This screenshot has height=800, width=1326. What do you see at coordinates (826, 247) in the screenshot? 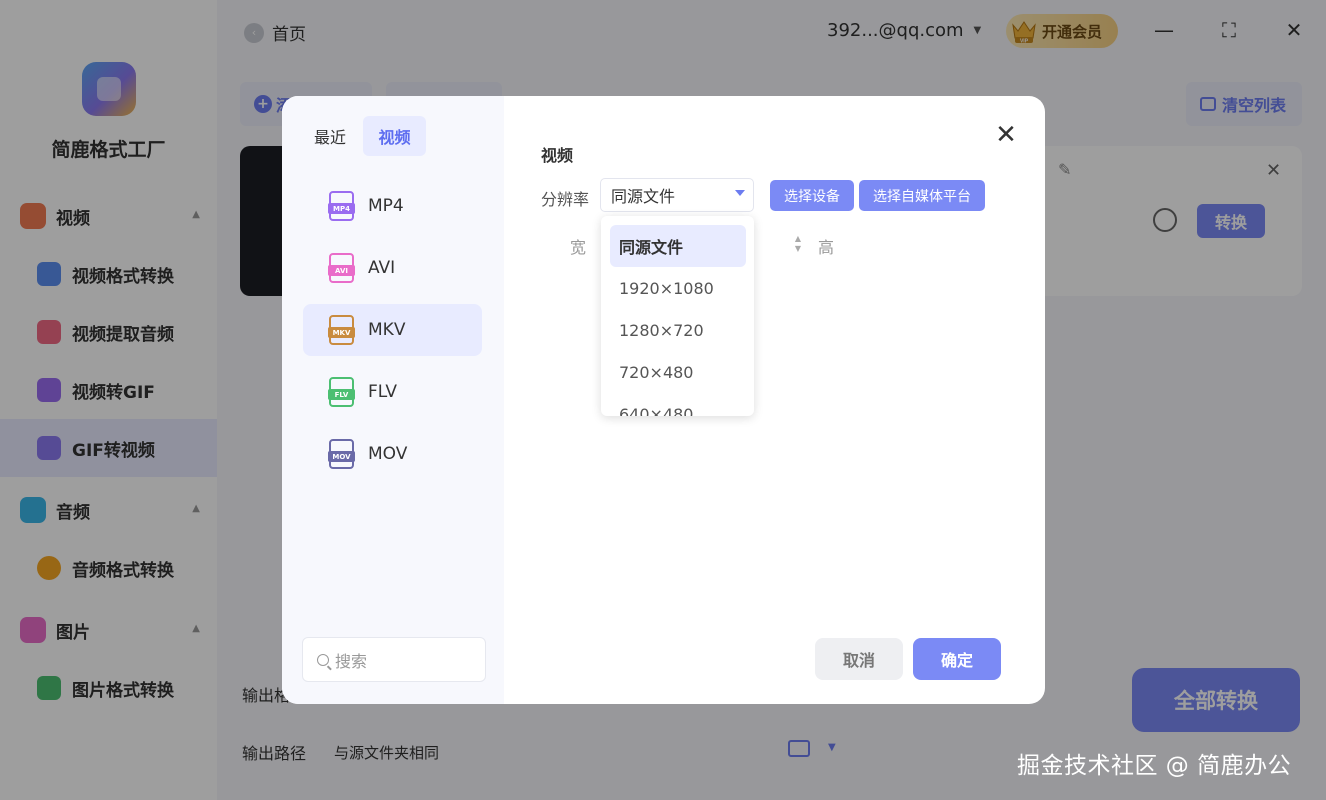
I see `height-label: 高` at bounding box center [826, 247].